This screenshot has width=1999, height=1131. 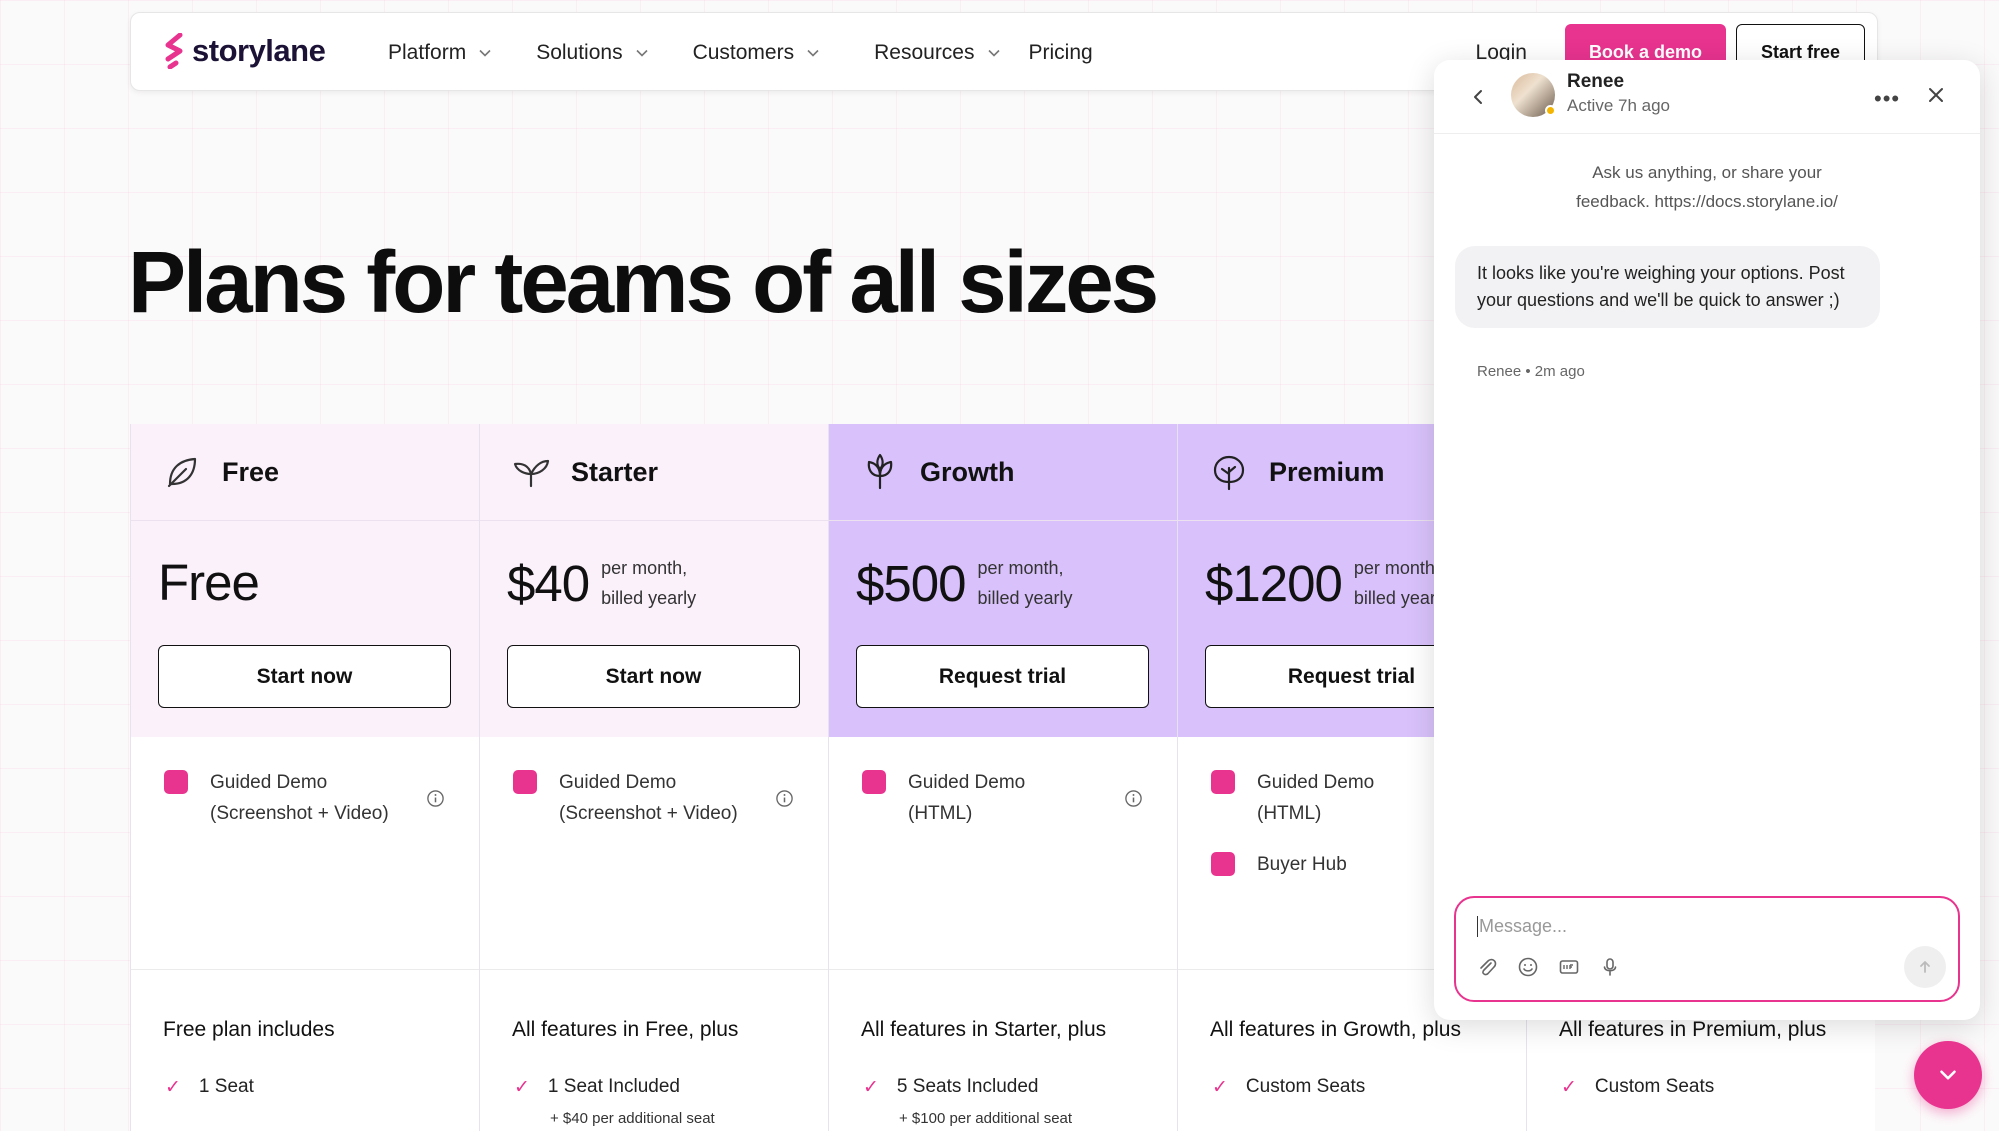 I want to click on plan-header: Free, so click(x=305, y=472).